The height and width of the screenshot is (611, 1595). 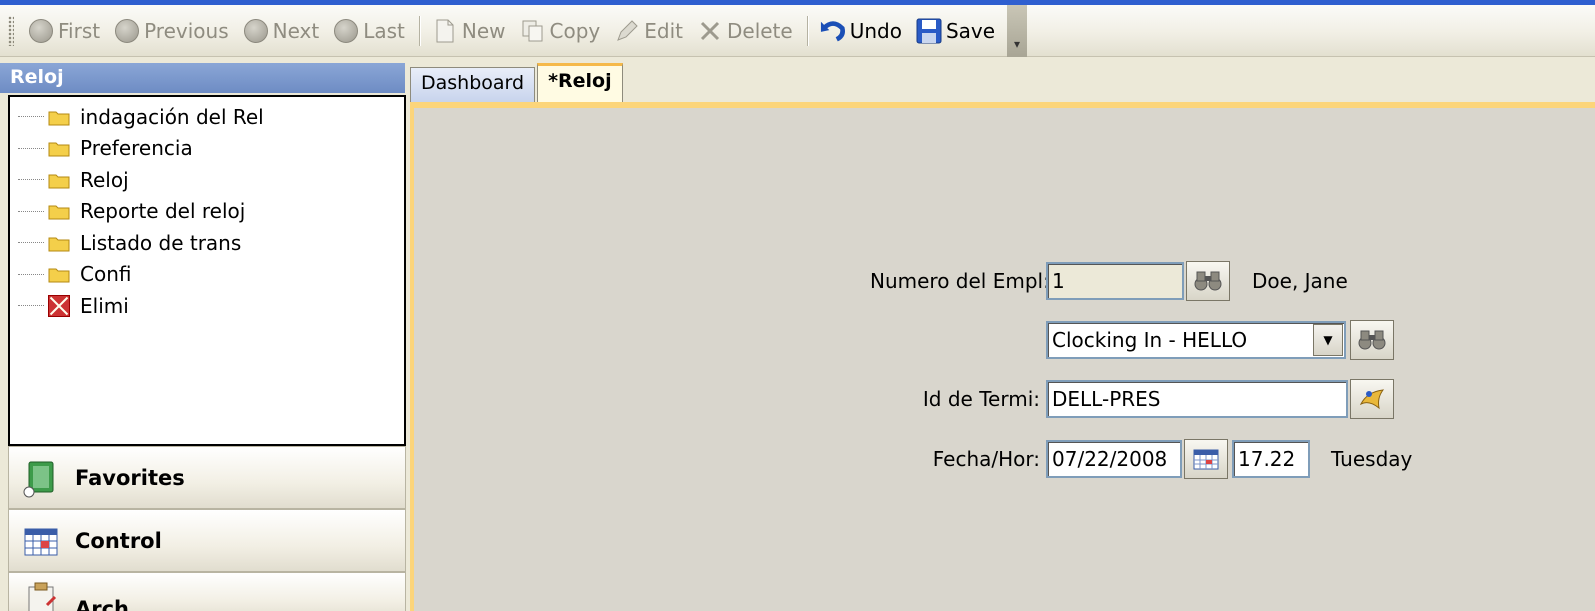 I want to click on nav-button-label: Arch, so click(x=102, y=604).